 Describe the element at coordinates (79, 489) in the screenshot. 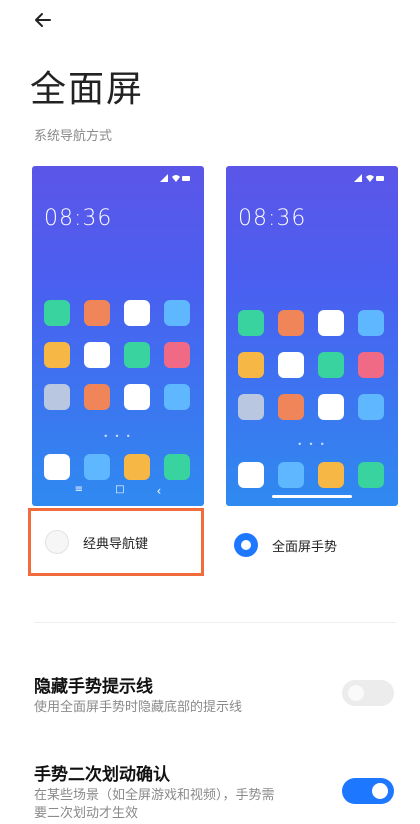

I see `menu-key-icon: ≡` at that location.